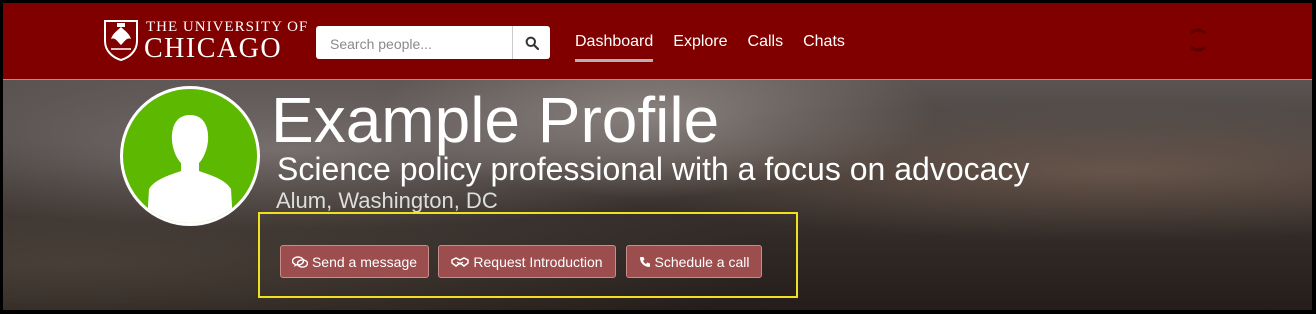 The height and width of the screenshot is (314, 1316). What do you see at coordinates (387, 200) in the screenshot?
I see `profile-location: Alum, Washington, DC` at bounding box center [387, 200].